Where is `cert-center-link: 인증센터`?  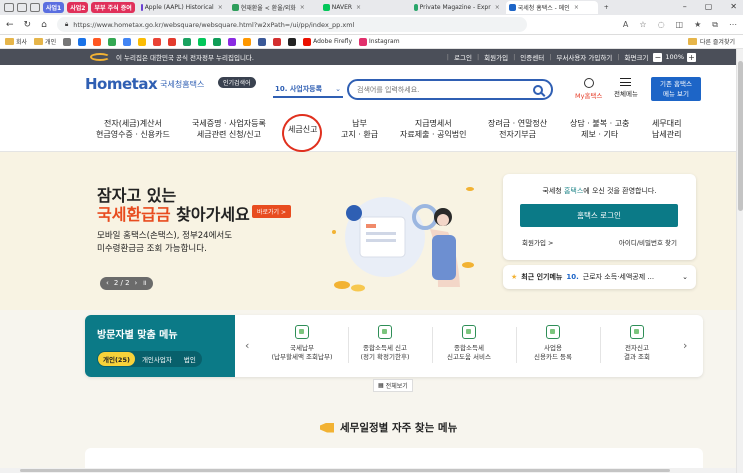
cert-center-link: 인증센터 is located at coordinates (532, 57).